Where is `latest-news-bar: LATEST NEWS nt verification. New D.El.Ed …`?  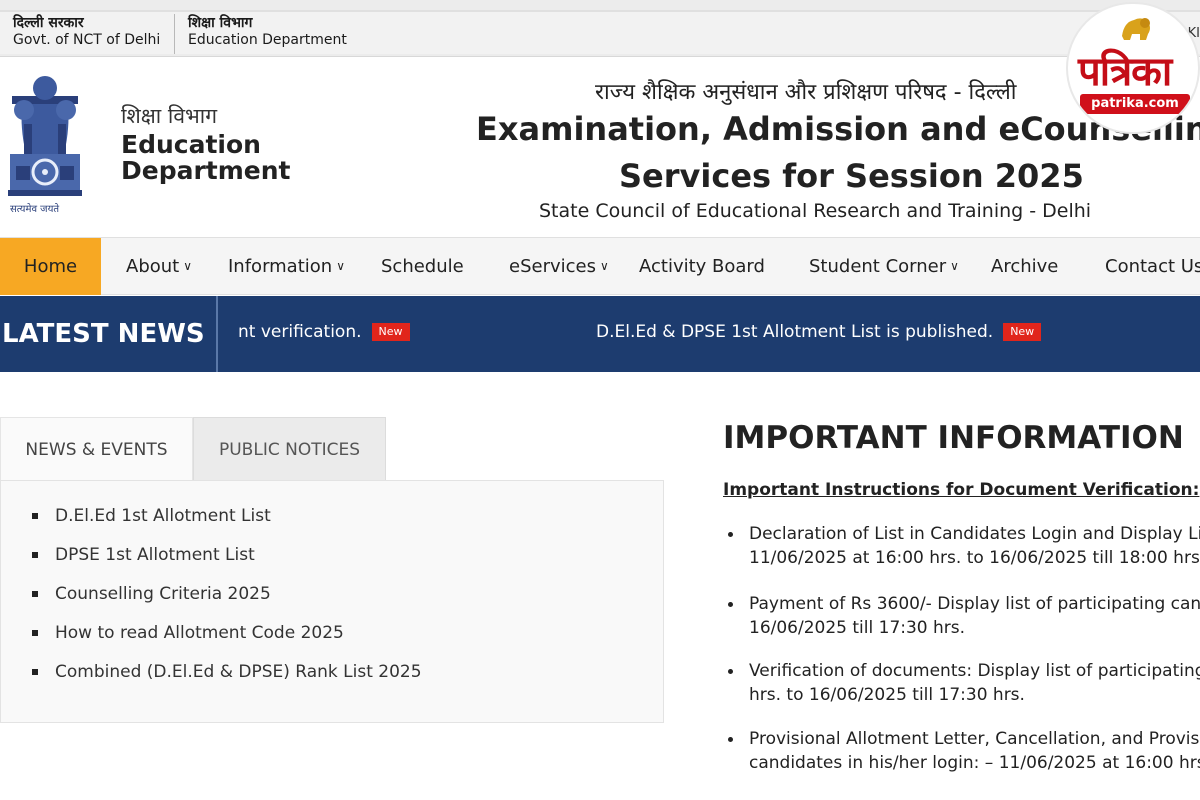 latest-news-bar: LATEST NEWS nt verification. New D.El.Ed … is located at coordinates (600, 334).